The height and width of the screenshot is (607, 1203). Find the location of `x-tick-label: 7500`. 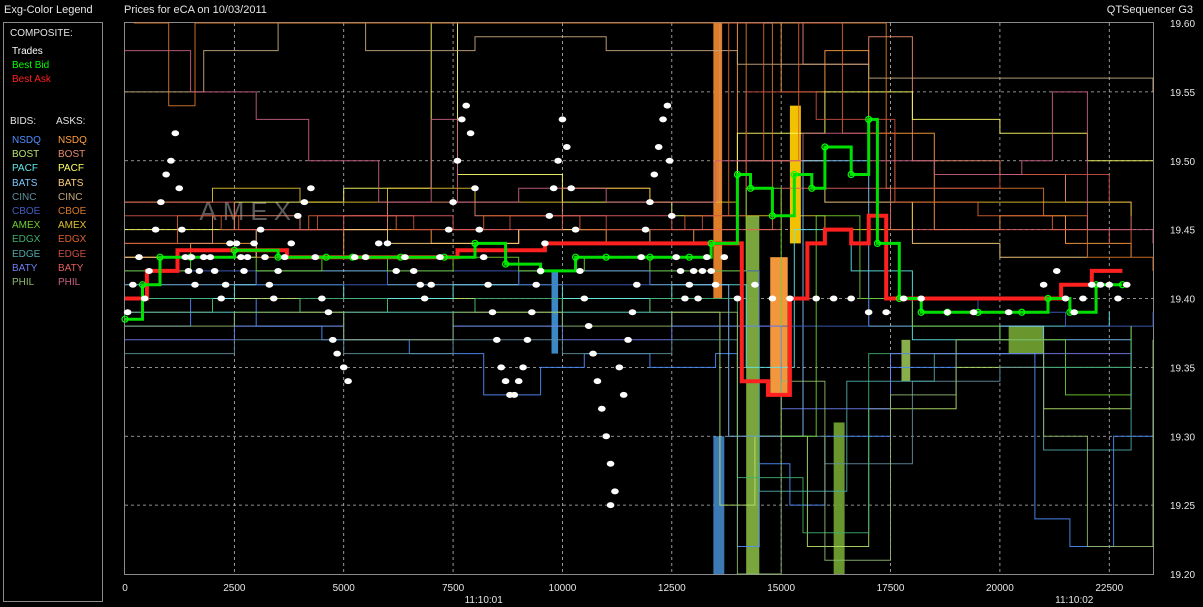

x-tick-label: 7500 is located at coordinates (453, 588).